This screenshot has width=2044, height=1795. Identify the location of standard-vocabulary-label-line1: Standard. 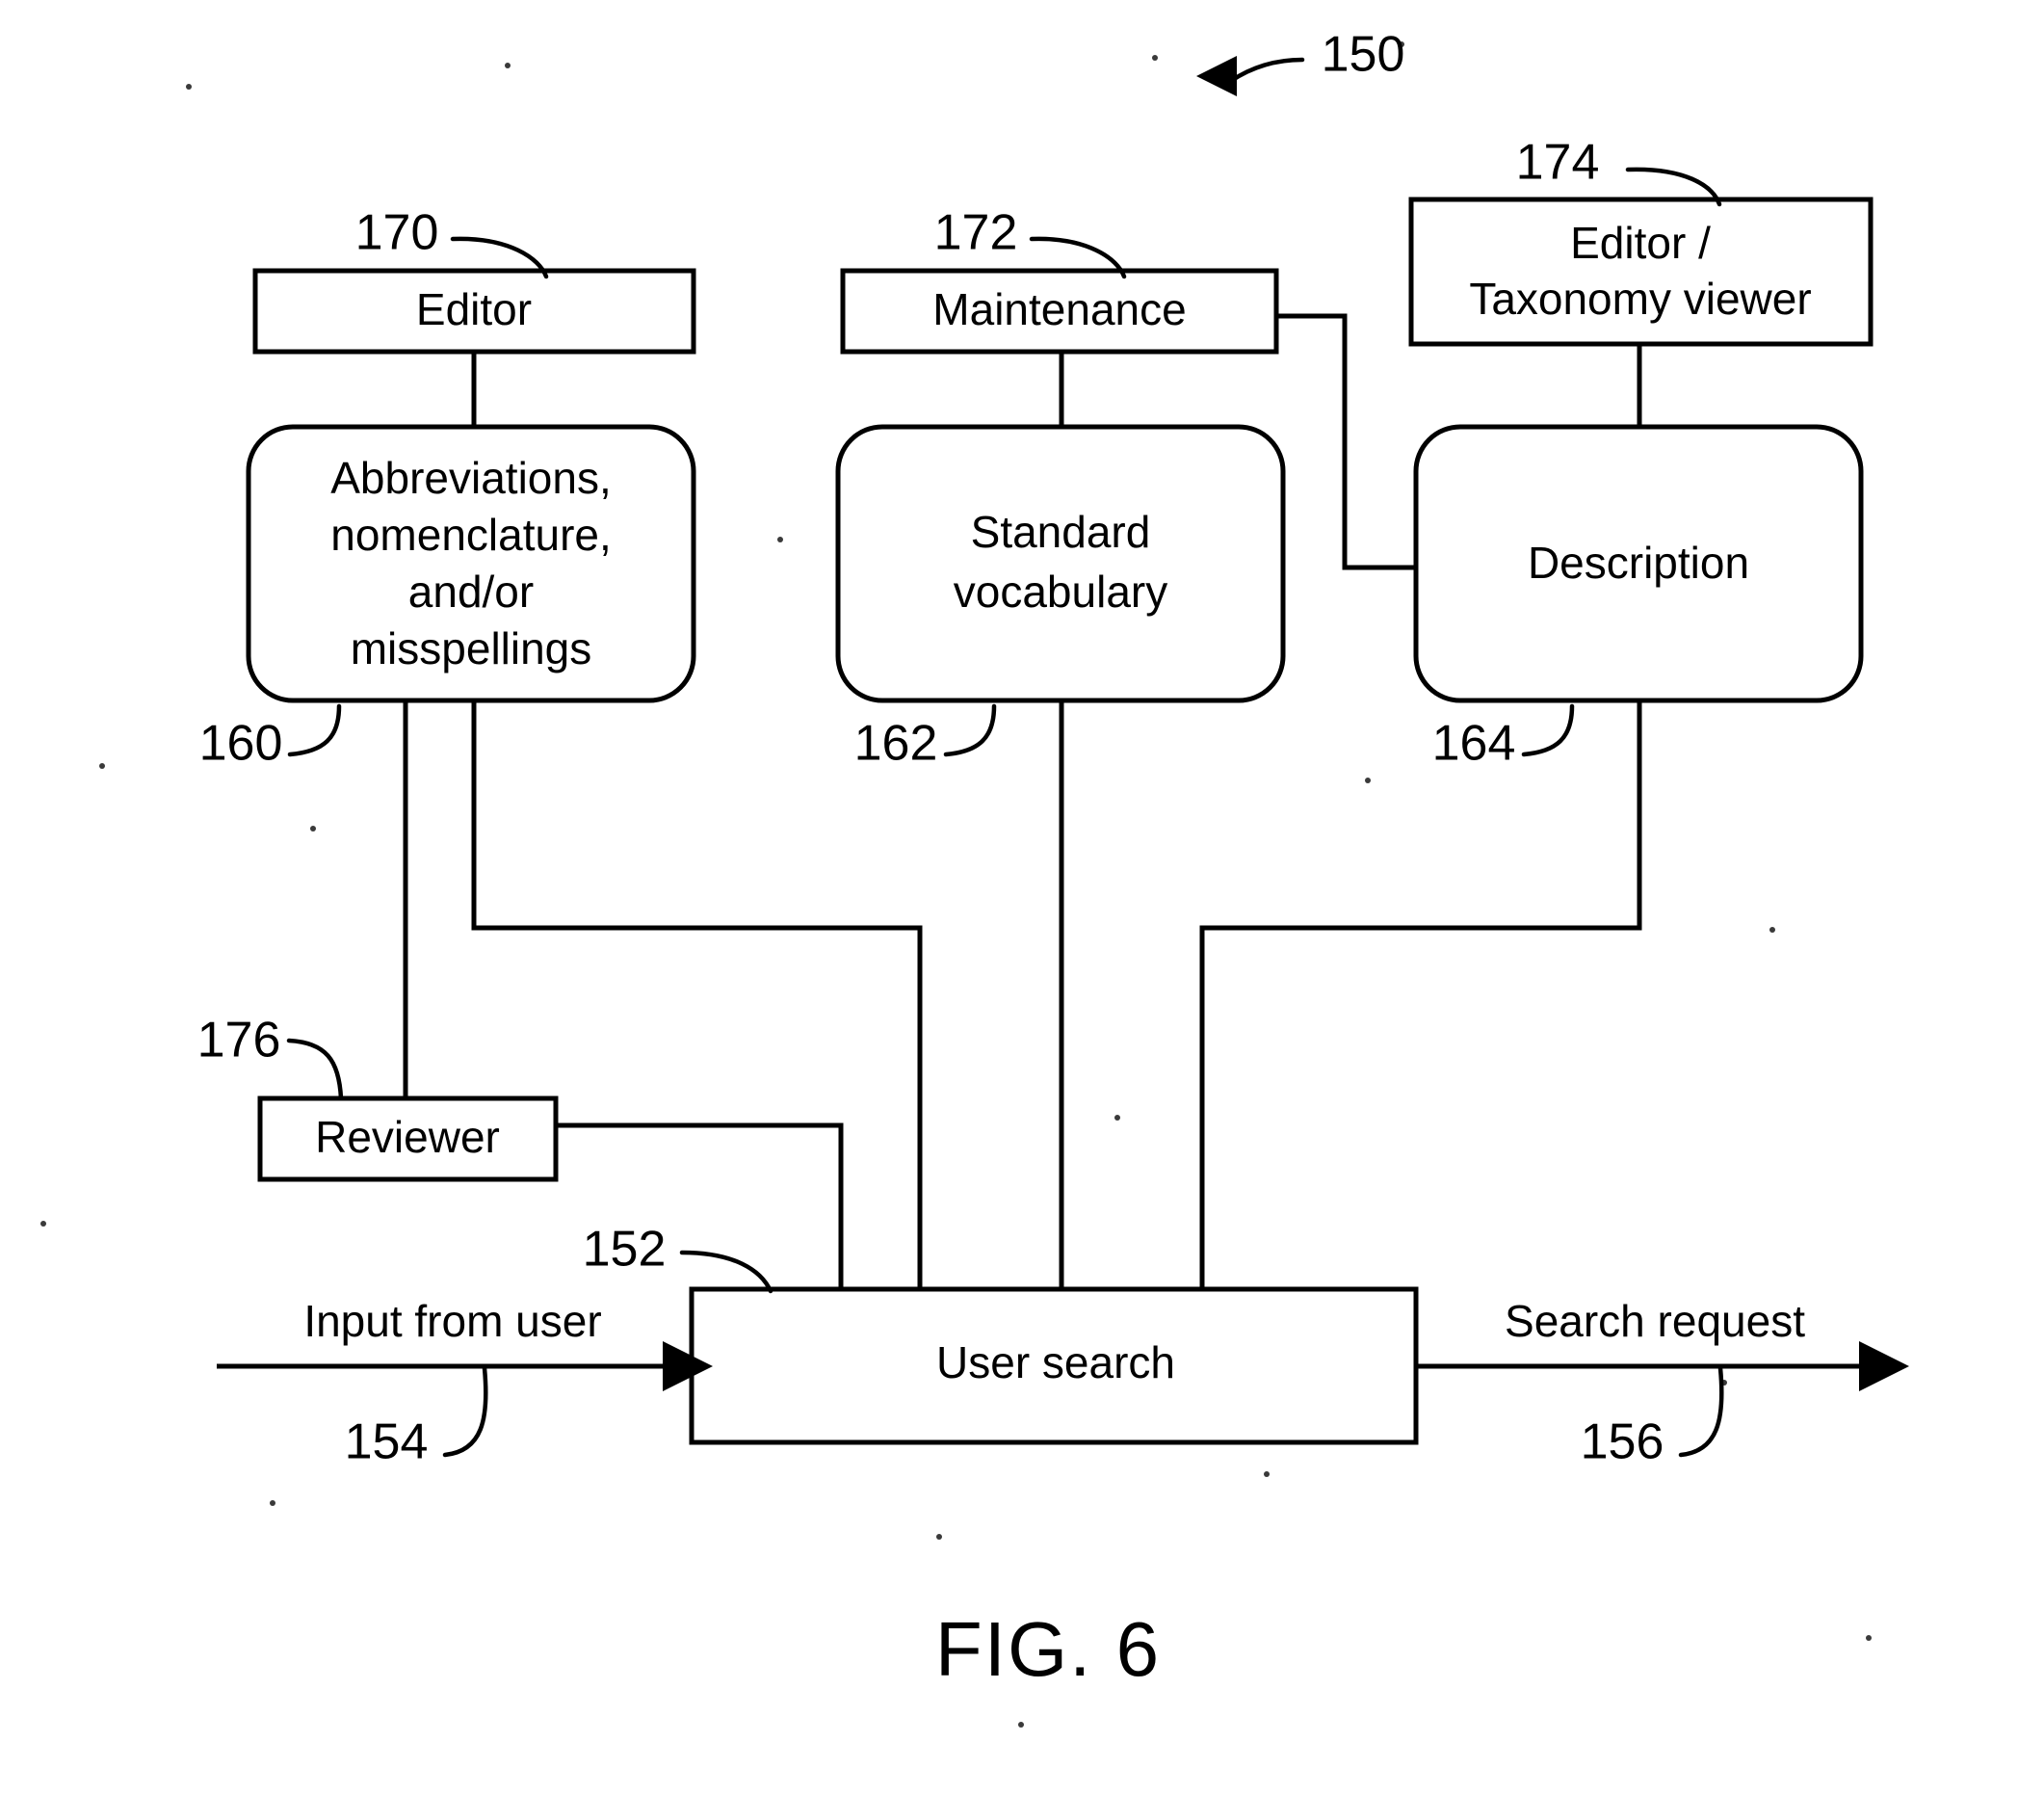
(1061, 532).